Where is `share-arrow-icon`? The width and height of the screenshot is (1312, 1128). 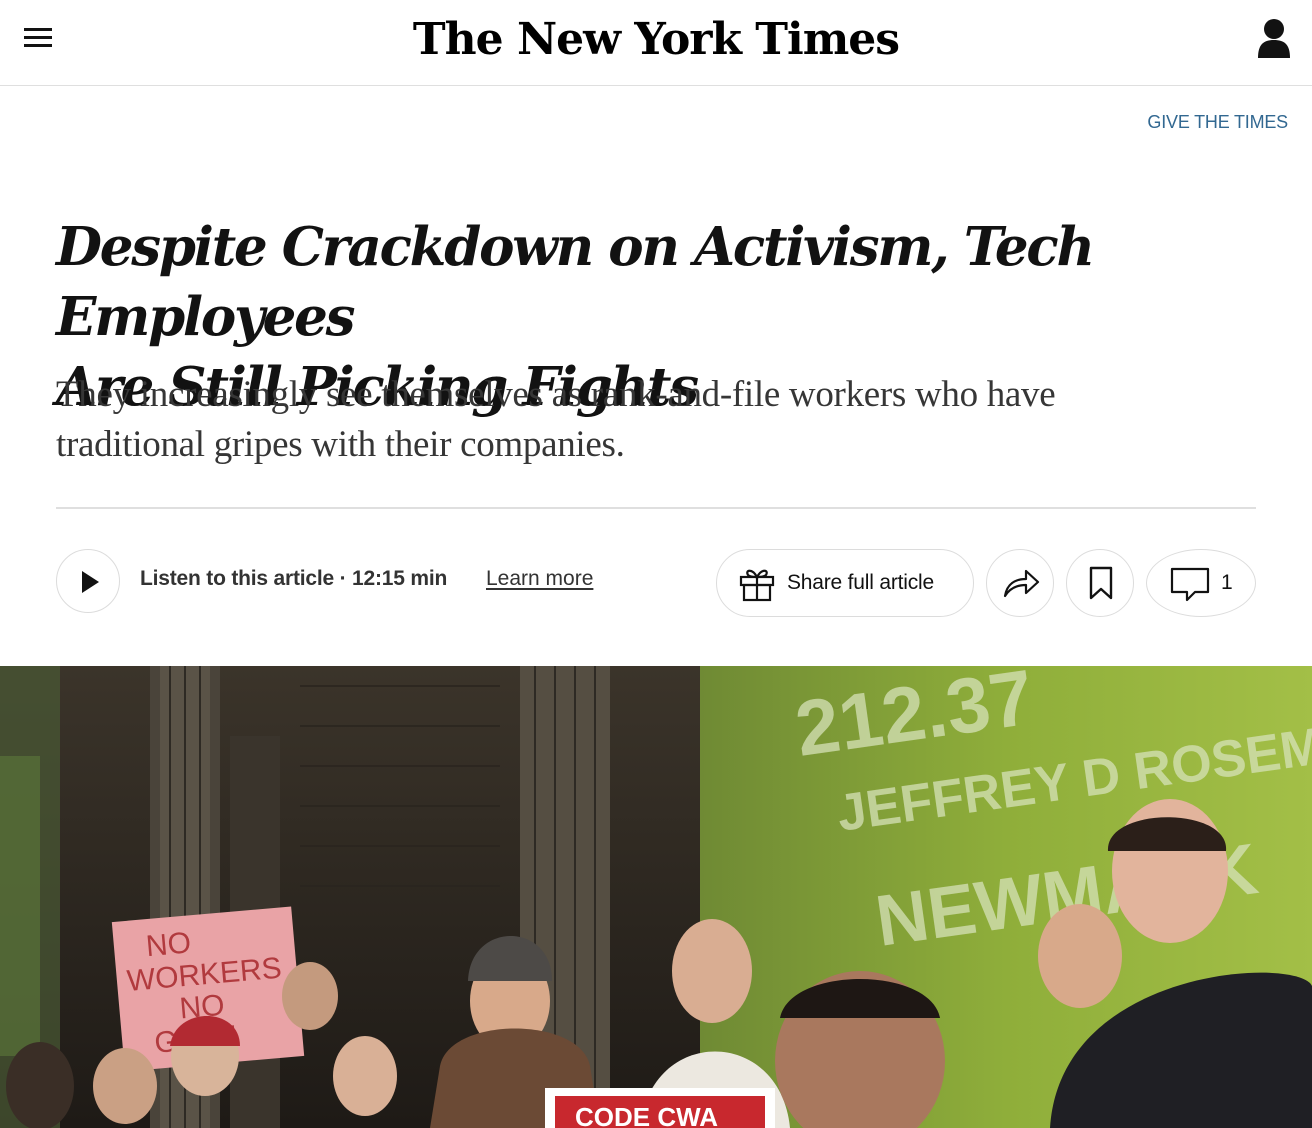
share-arrow-icon is located at coordinates (1021, 583).